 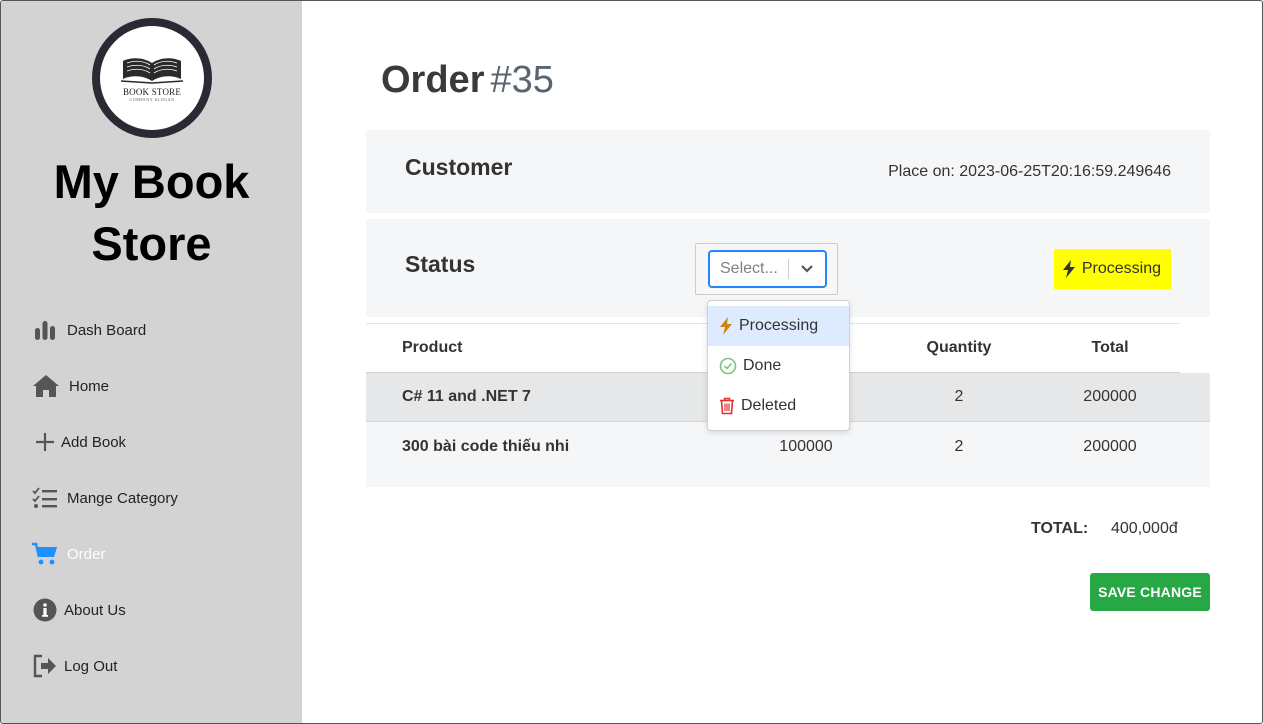 I want to click on sidebar-item-add-book: Add Book, so click(x=78, y=442).